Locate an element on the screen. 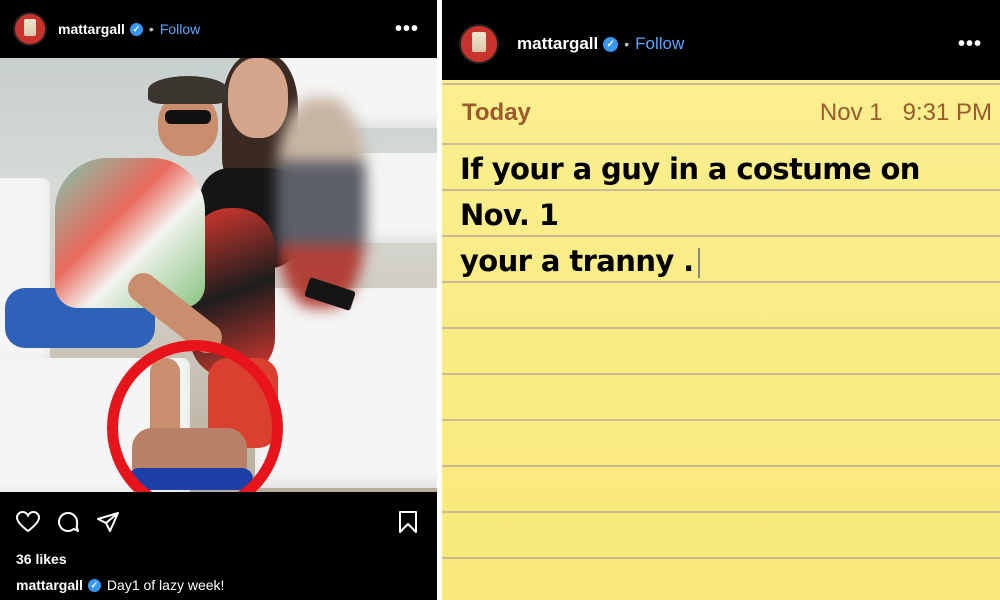  note-heading: Today is located at coordinates (496, 112).